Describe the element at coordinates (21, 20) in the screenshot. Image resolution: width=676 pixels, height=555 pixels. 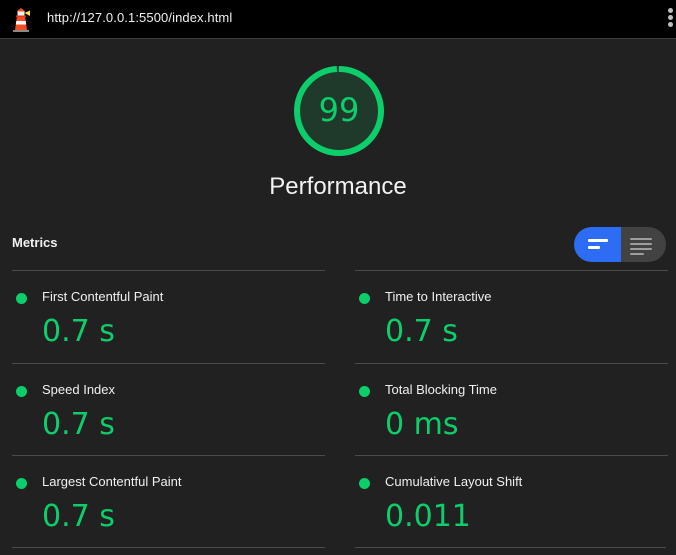
I see `lighthouse-icon` at that location.